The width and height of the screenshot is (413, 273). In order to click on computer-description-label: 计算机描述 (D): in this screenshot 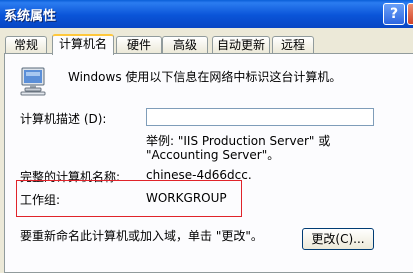, I will do `click(63, 119)`.